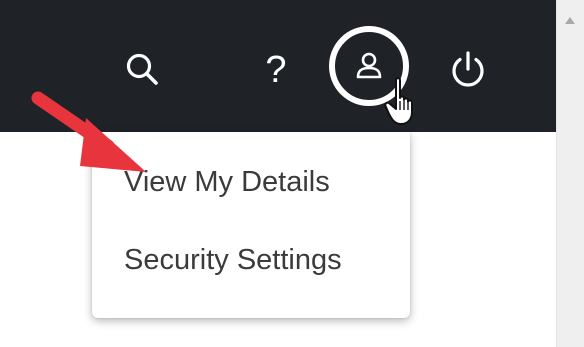 The height and width of the screenshot is (347, 584). I want to click on search-button, so click(143, 70).